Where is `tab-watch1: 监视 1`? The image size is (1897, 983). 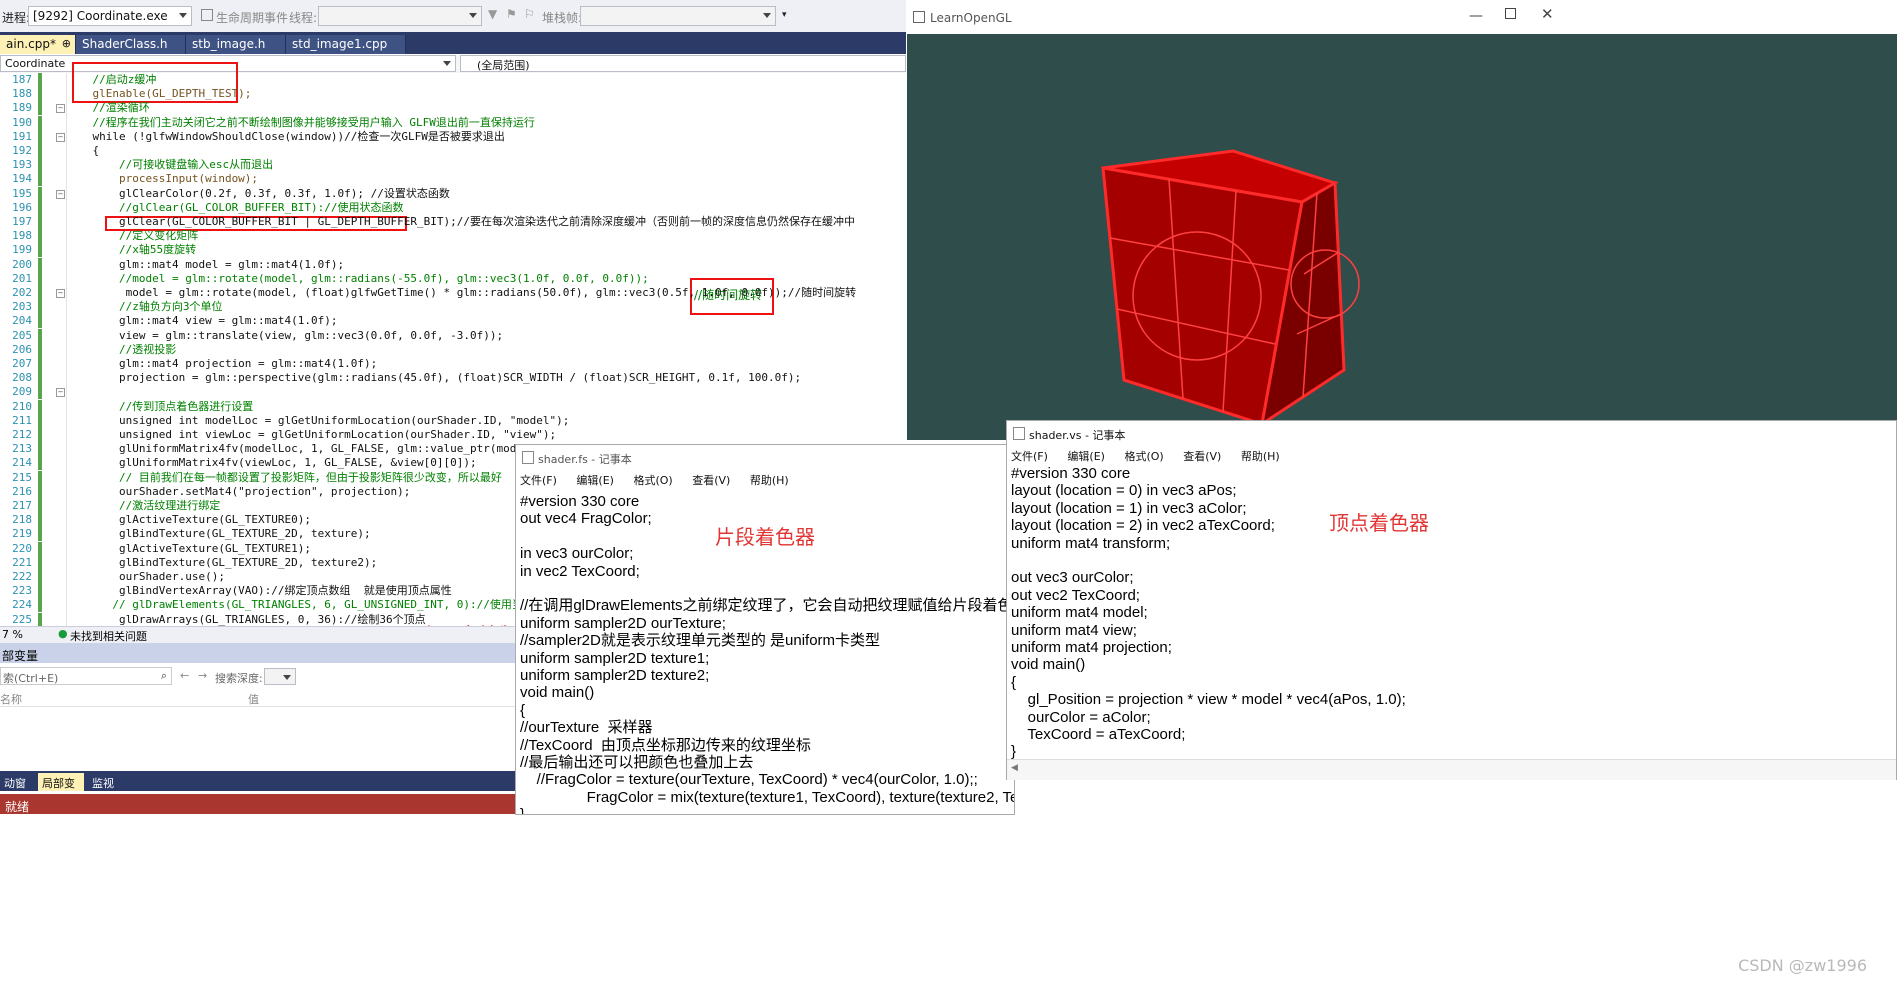 tab-watch1: 监视 1 is located at coordinates (106, 788).